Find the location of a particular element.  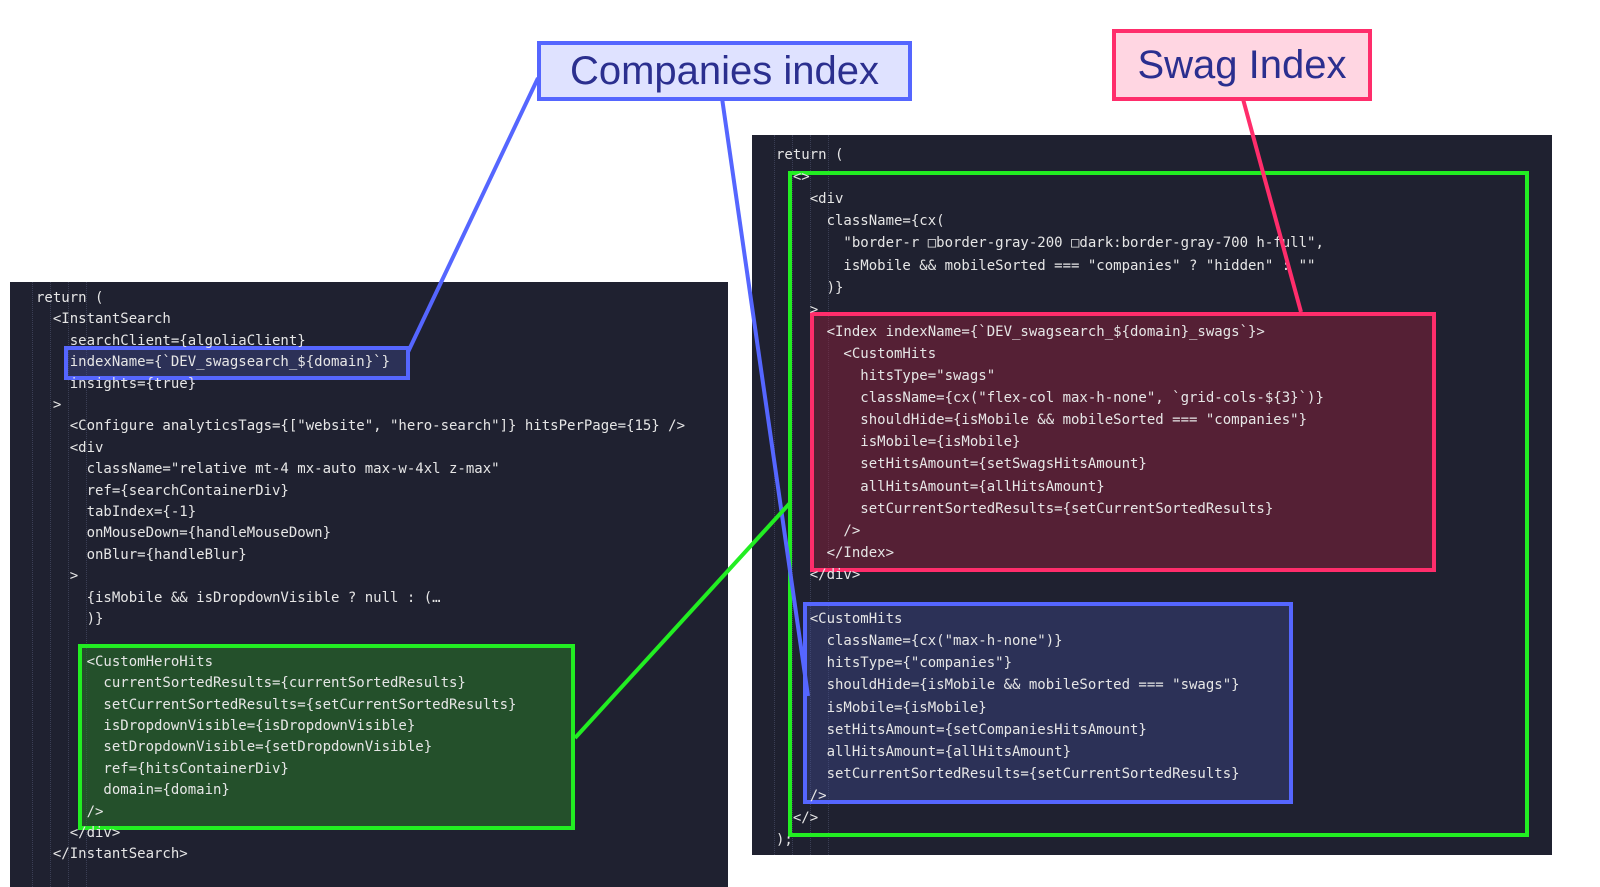

companies-connector-left is located at coordinates (473, 215).